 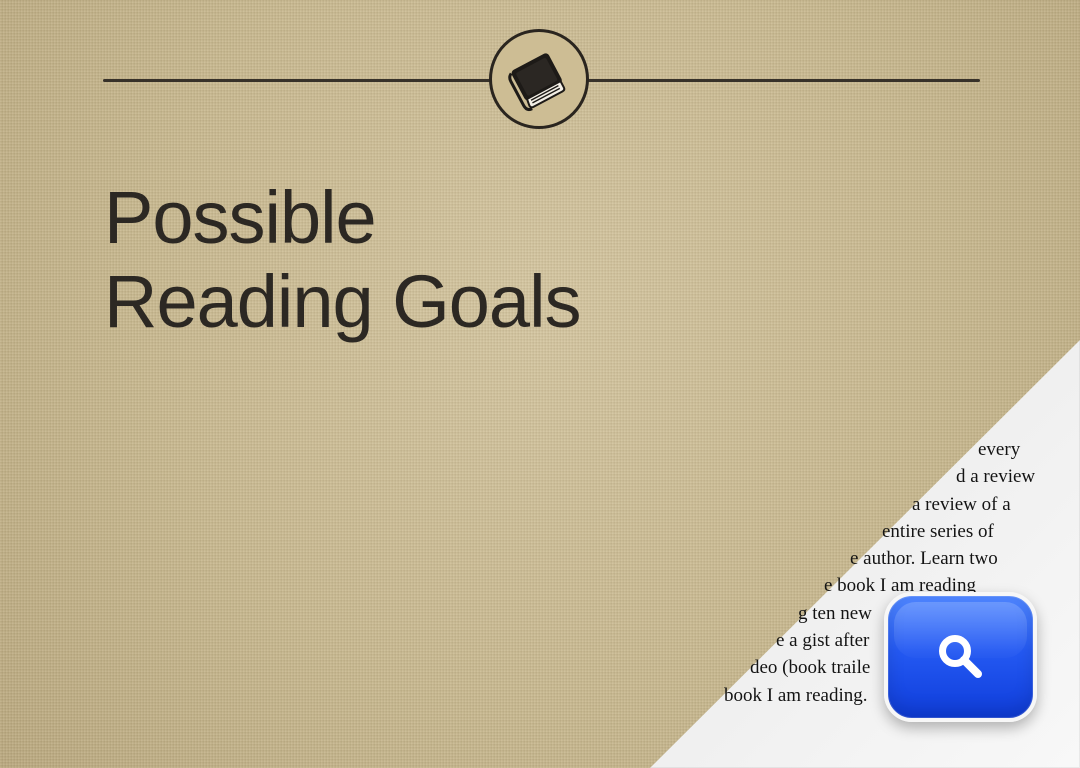 I want to click on search-button, so click(x=960, y=657).